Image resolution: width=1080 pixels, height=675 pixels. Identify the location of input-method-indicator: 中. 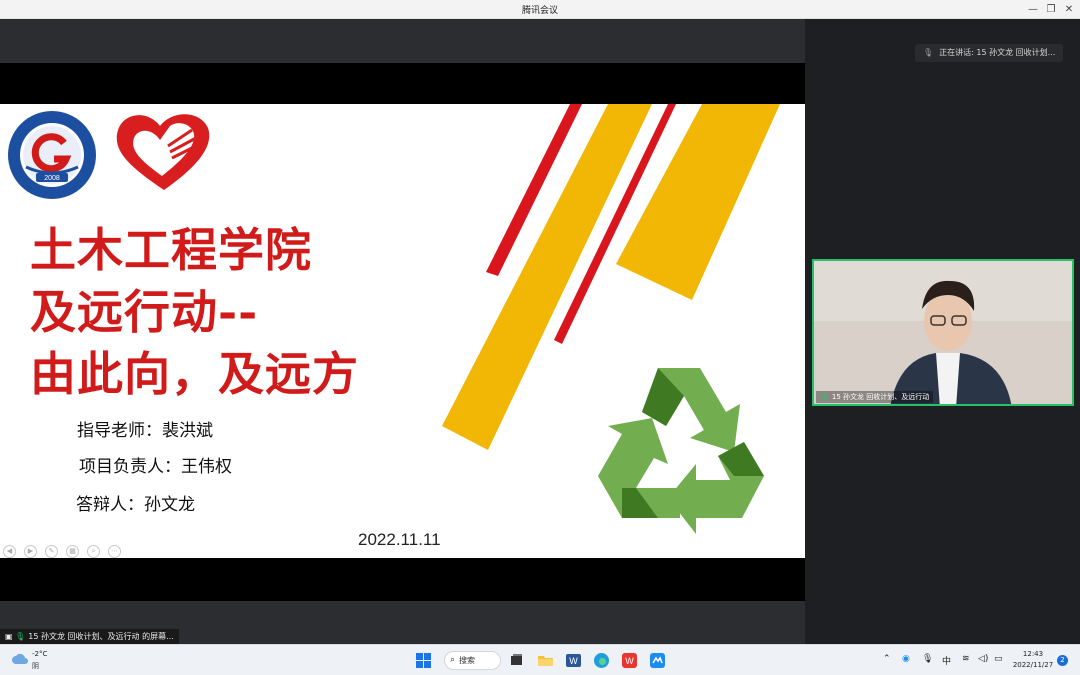
(946, 660).